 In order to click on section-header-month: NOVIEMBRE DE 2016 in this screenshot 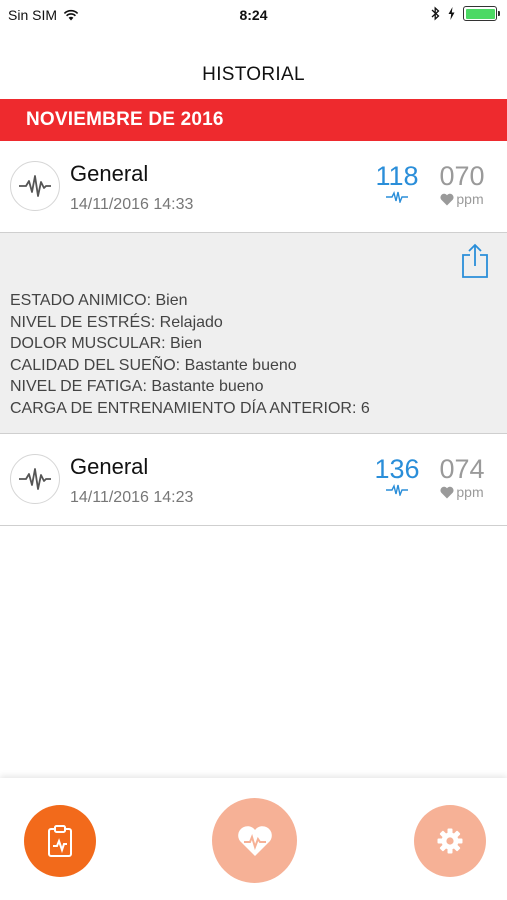, I will do `click(253, 120)`.